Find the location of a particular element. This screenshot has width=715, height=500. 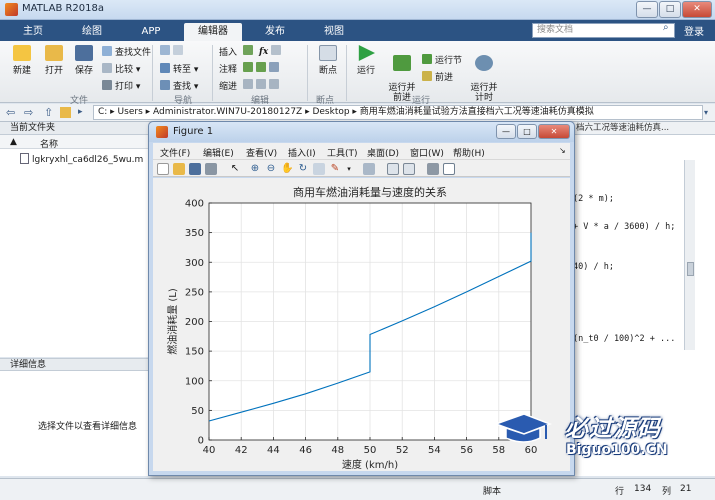

details-message: 选择文件以查看详细信息 is located at coordinates (88, 427).